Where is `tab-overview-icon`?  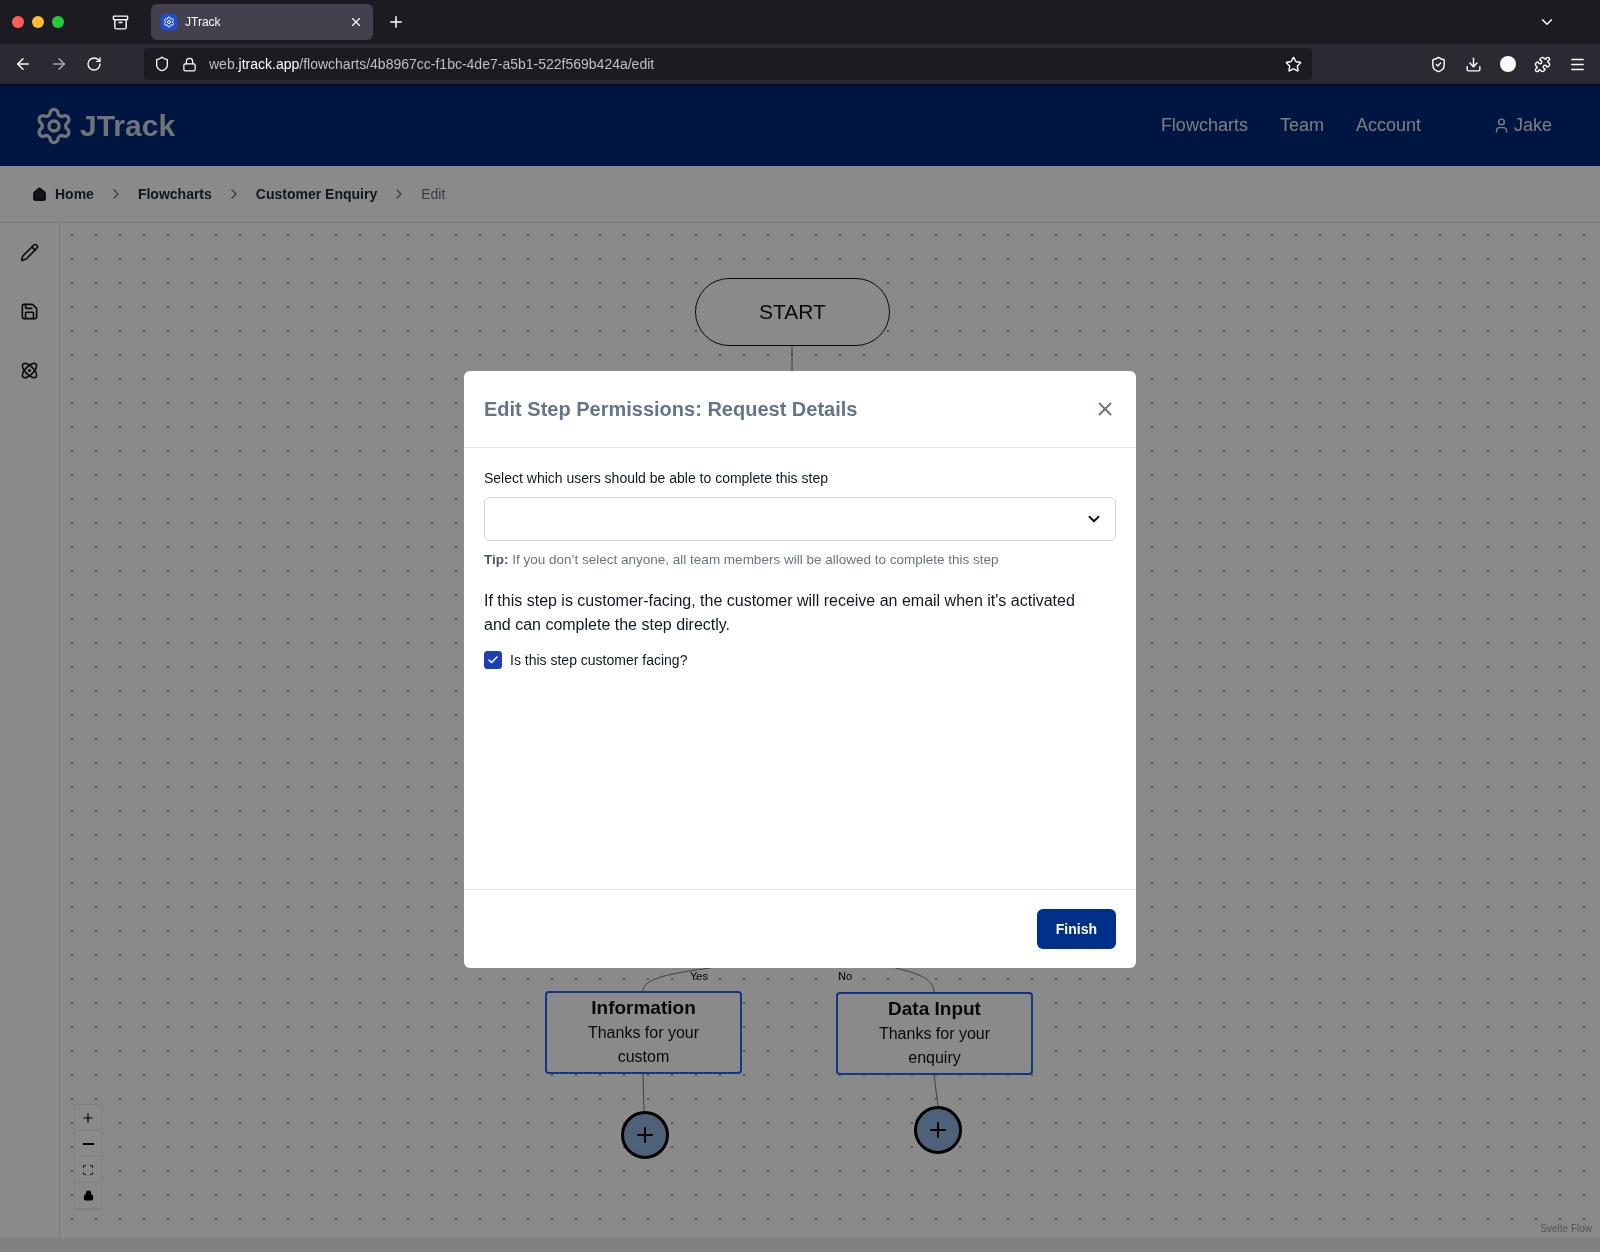
tab-overview-icon is located at coordinates (120, 22).